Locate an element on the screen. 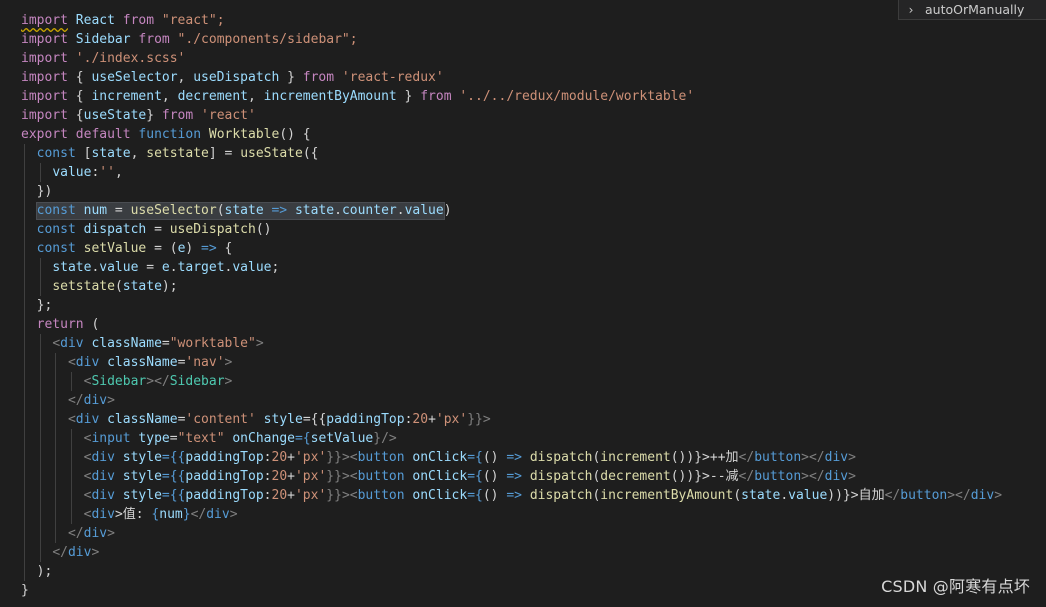  code-line: <div>值: {num}</div> is located at coordinates (523, 514).